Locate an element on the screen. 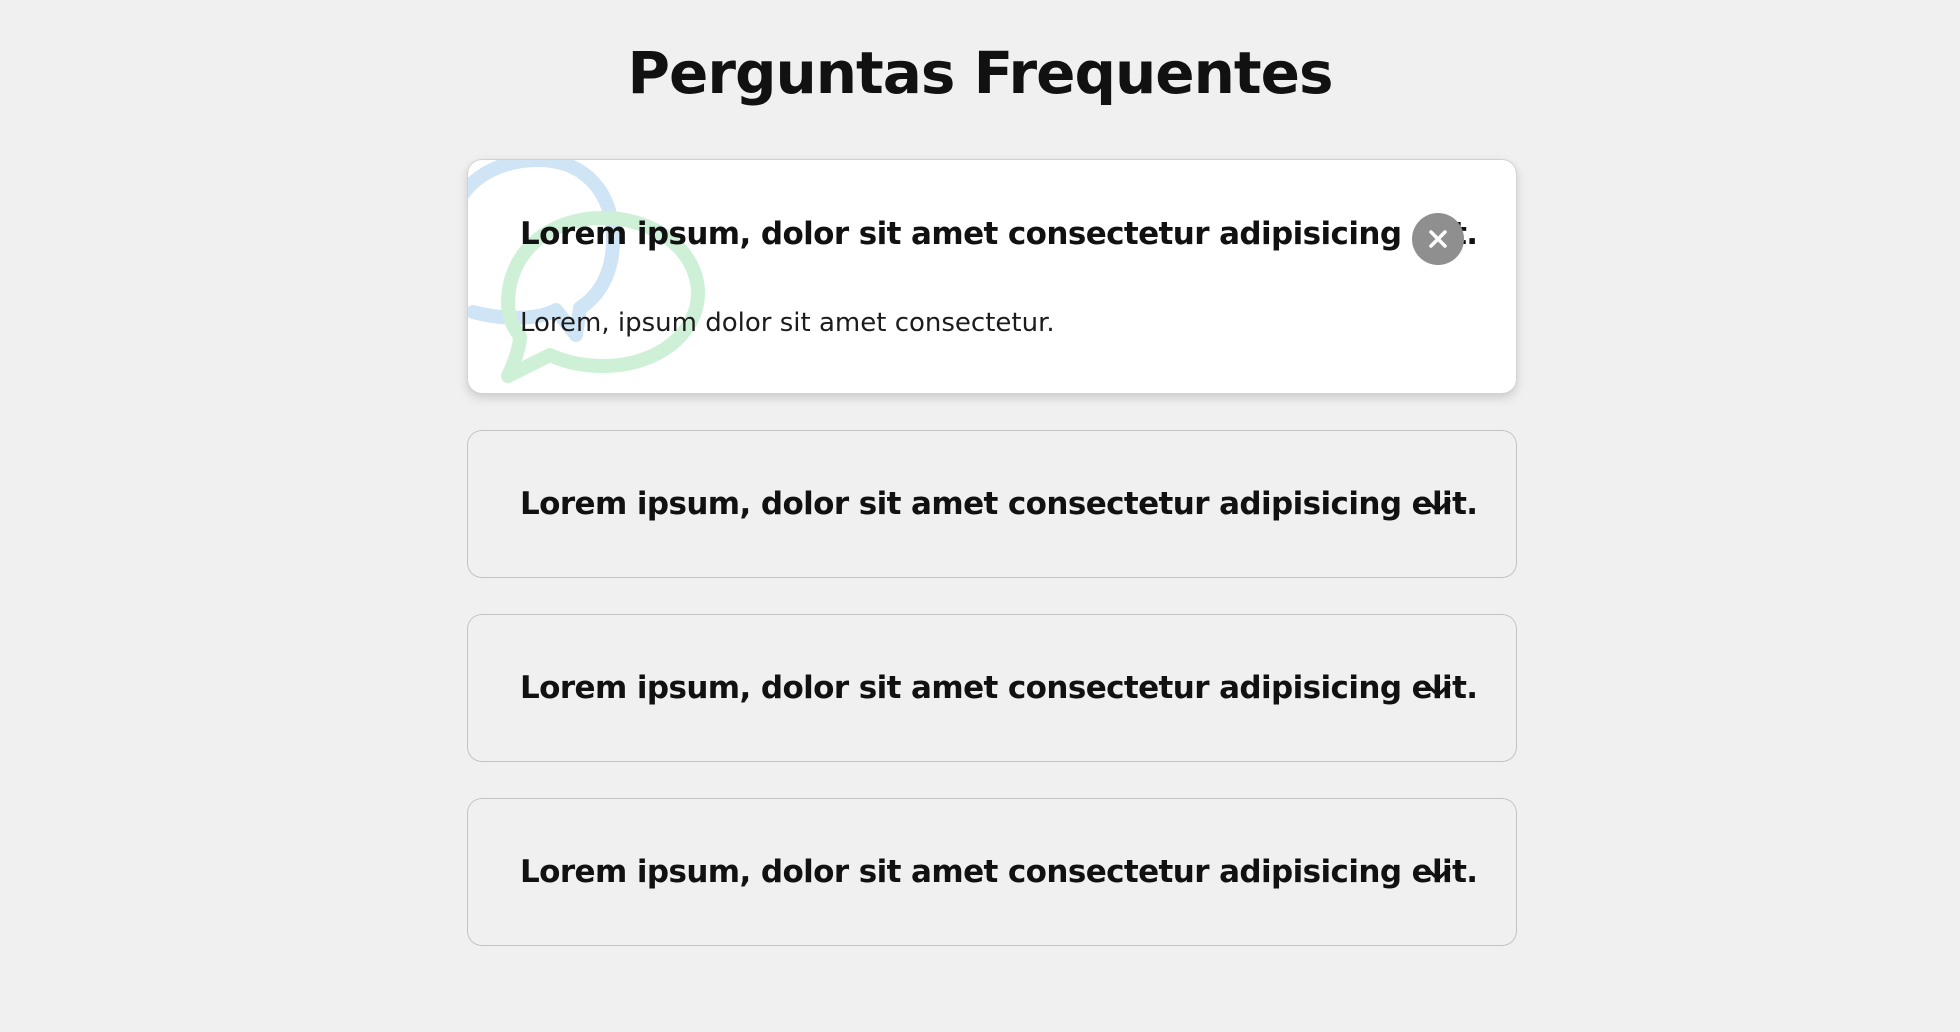 The image size is (1960, 1032). close-button is located at coordinates (1438, 239).